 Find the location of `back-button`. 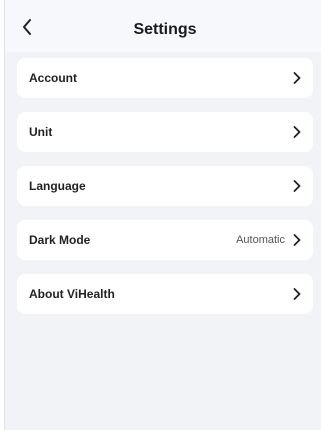

back-button is located at coordinates (27, 27).